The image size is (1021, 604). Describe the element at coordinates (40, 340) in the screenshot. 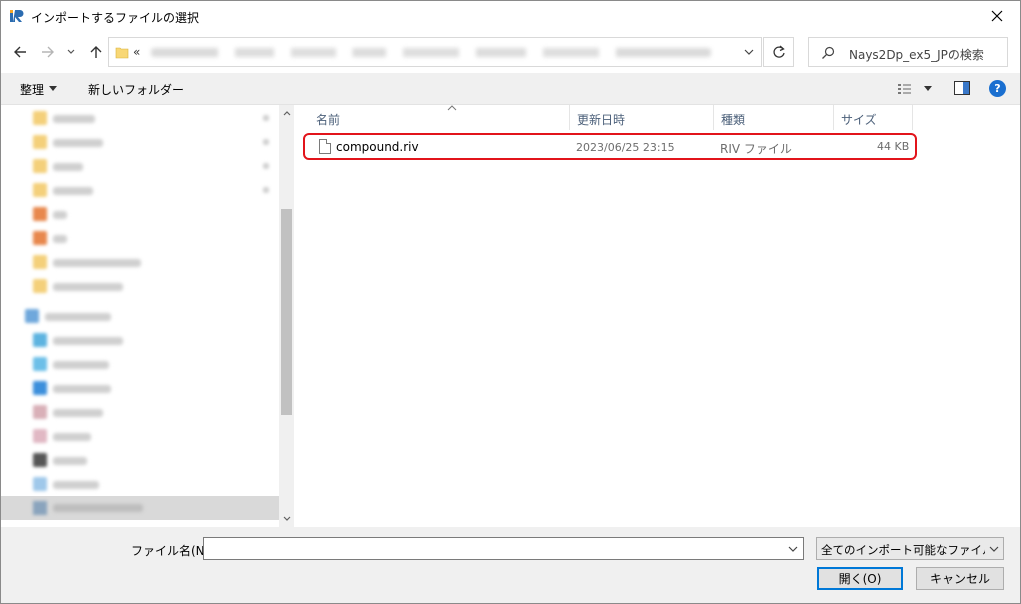

I see `3d-objects-icon` at that location.